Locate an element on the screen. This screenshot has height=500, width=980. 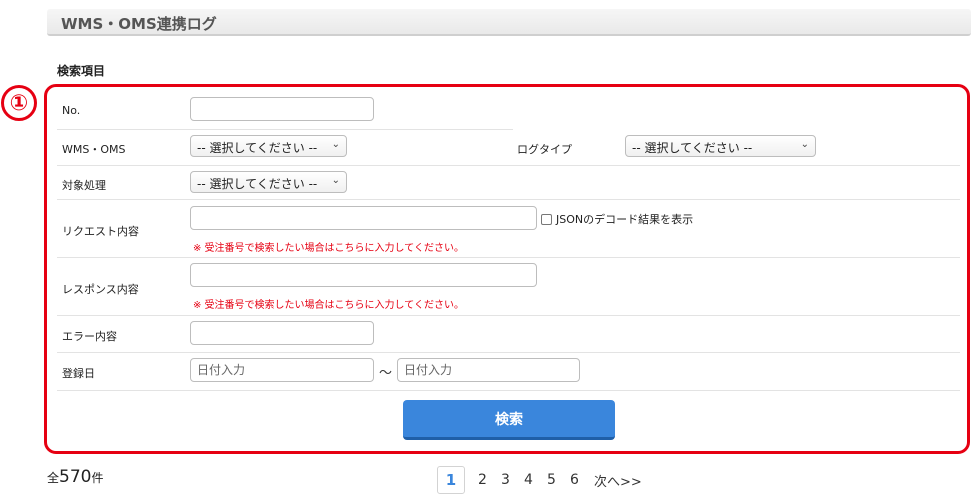
no-input is located at coordinates (282, 109).